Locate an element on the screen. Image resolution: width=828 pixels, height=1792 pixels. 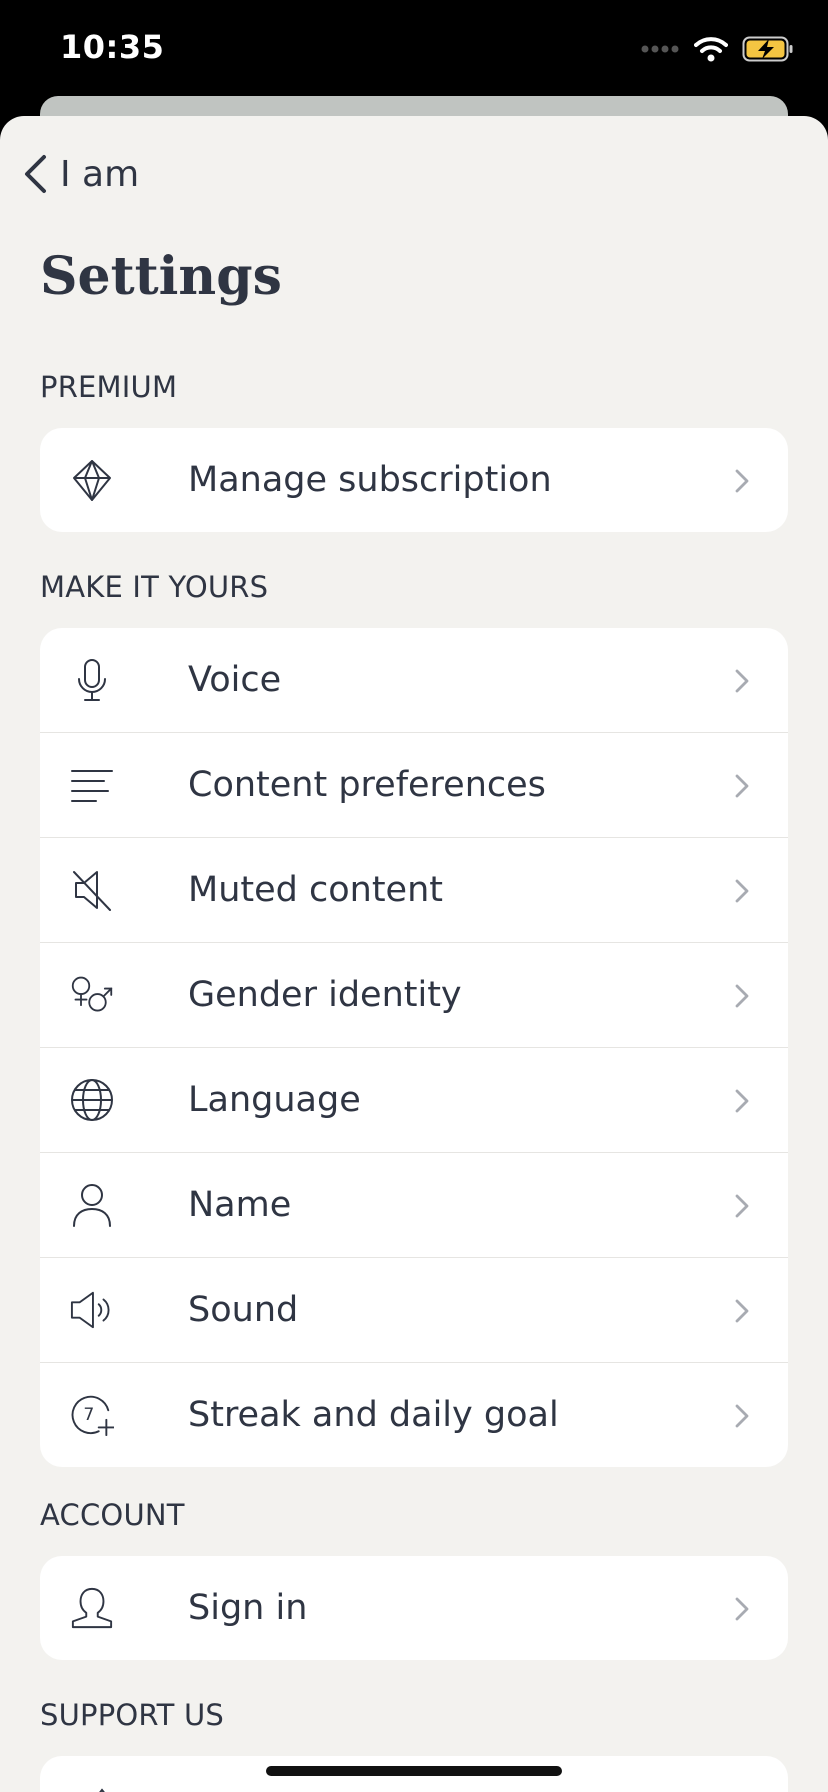
premium-group: Manage subscription is located at coordinates (414, 480).